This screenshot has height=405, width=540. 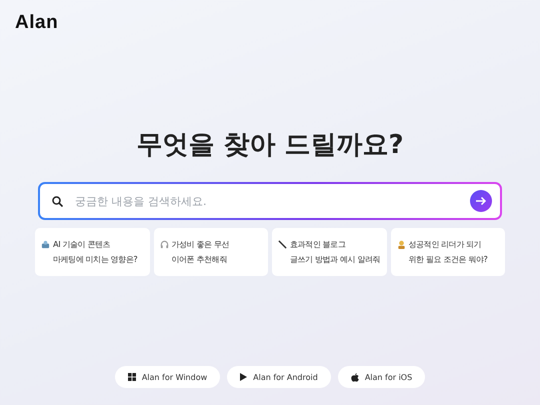 What do you see at coordinates (279, 377) in the screenshot?
I see `download-button: Alan for Android` at bounding box center [279, 377].